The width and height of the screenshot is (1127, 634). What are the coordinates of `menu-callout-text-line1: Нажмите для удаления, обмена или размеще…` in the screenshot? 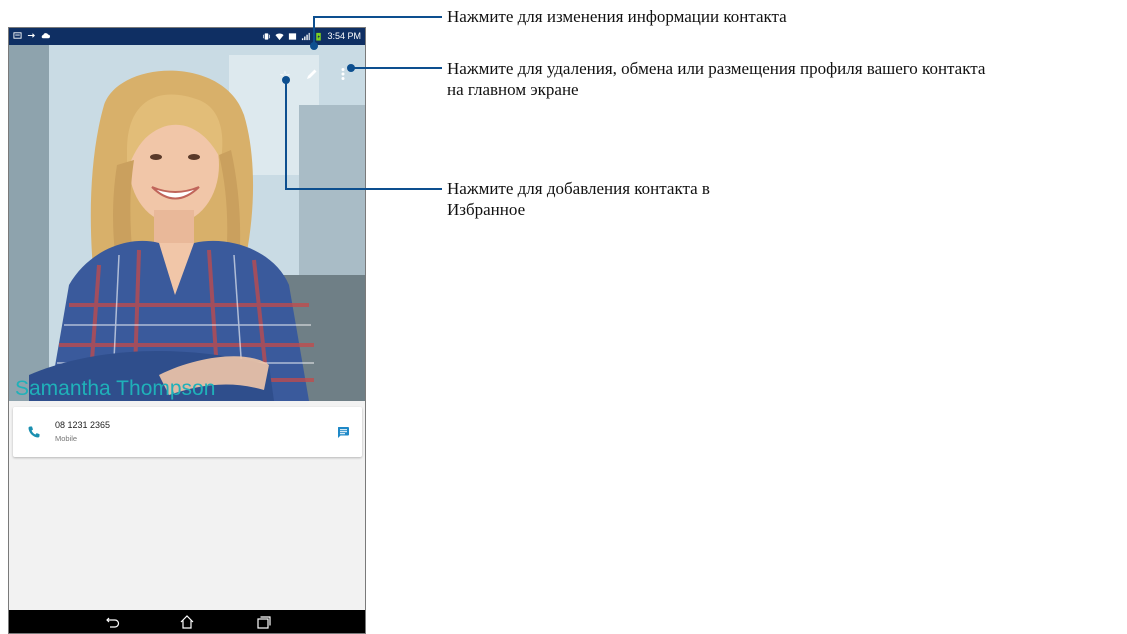 It's located at (716, 68).